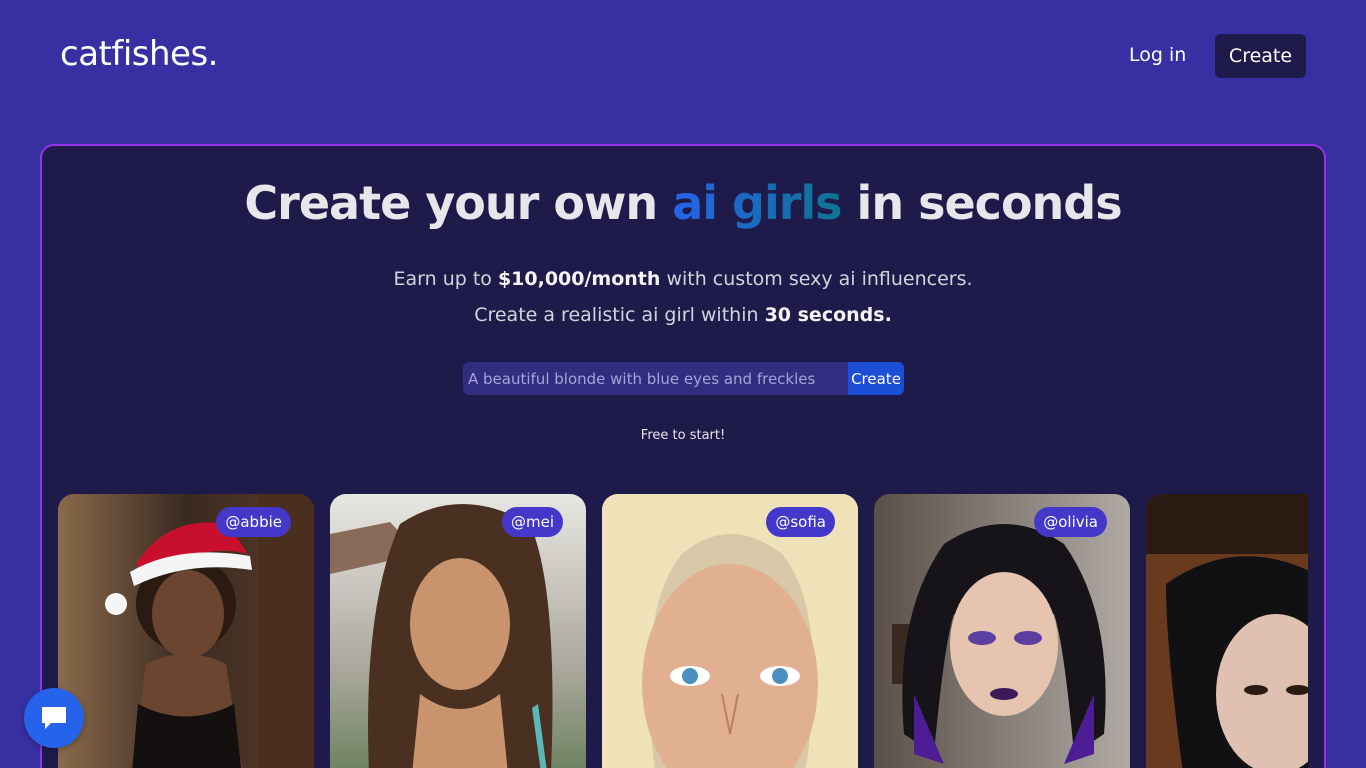 The width and height of the screenshot is (1366, 768). Describe the element at coordinates (445, 279) in the screenshot. I see `earn-text-start: Earn up to` at that location.